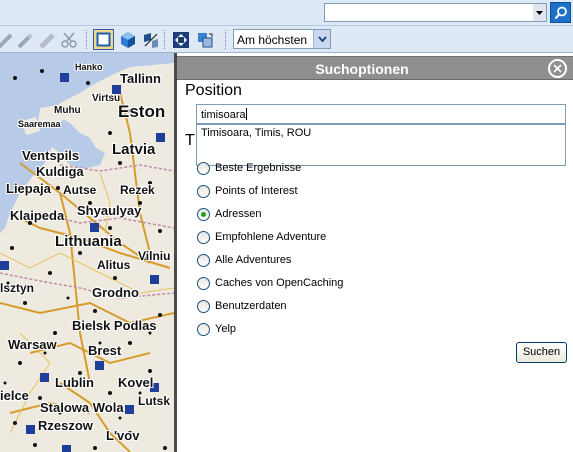 The height and width of the screenshot is (452, 573). What do you see at coordinates (541, 352) in the screenshot?
I see `search-button: Suchen` at bounding box center [541, 352].